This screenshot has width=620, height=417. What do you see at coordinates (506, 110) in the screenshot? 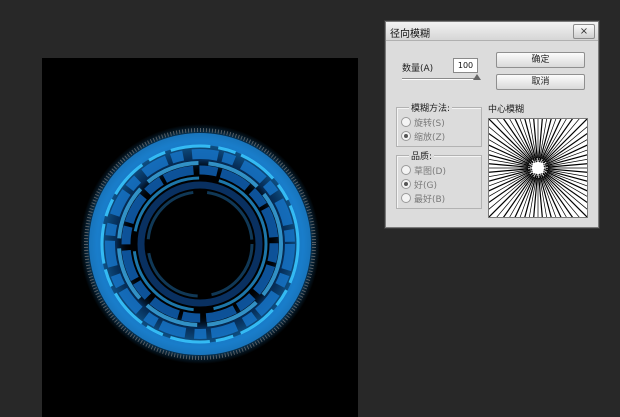
I see `center-label: 中心模糊` at bounding box center [506, 110].